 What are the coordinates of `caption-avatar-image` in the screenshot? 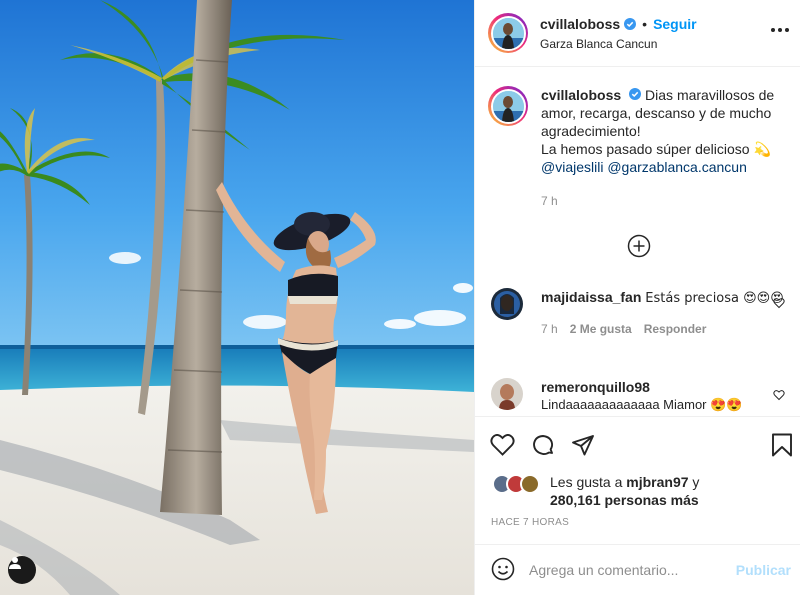 It's located at (508, 106).